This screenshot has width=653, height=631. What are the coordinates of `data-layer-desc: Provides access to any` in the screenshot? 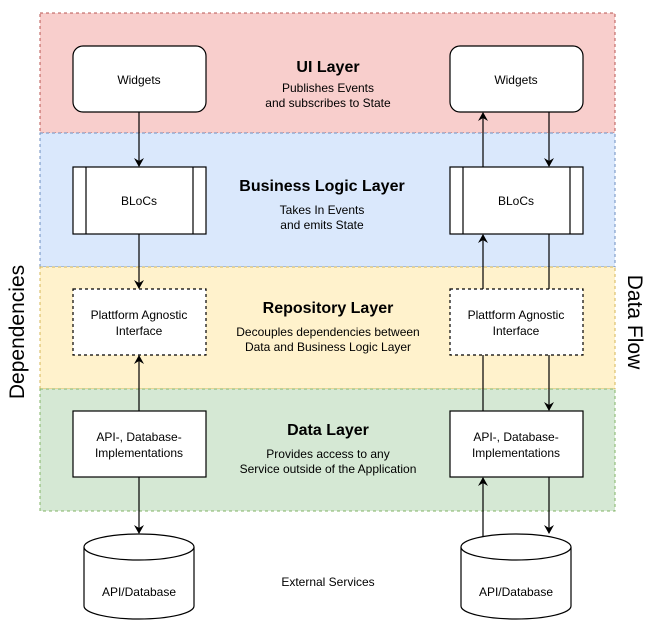 It's located at (327, 454).